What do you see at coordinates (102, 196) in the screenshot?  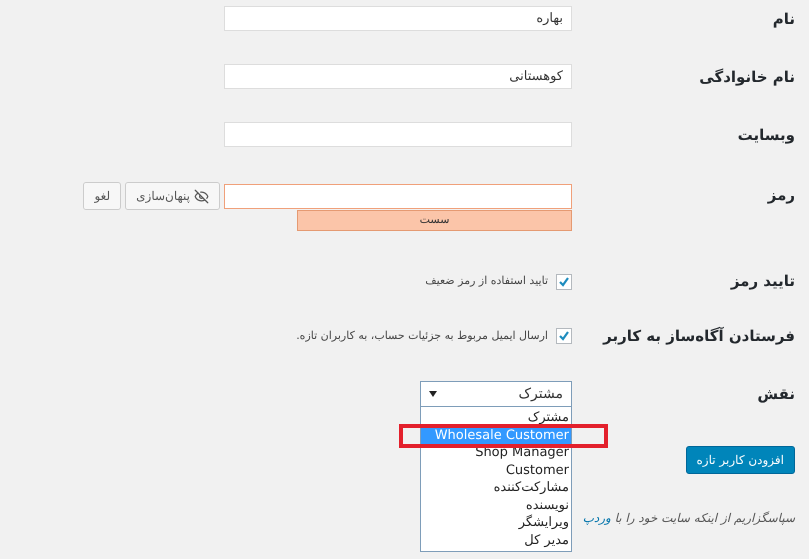 I see `cancel-button: لغو` at bounding box center [102, 196].